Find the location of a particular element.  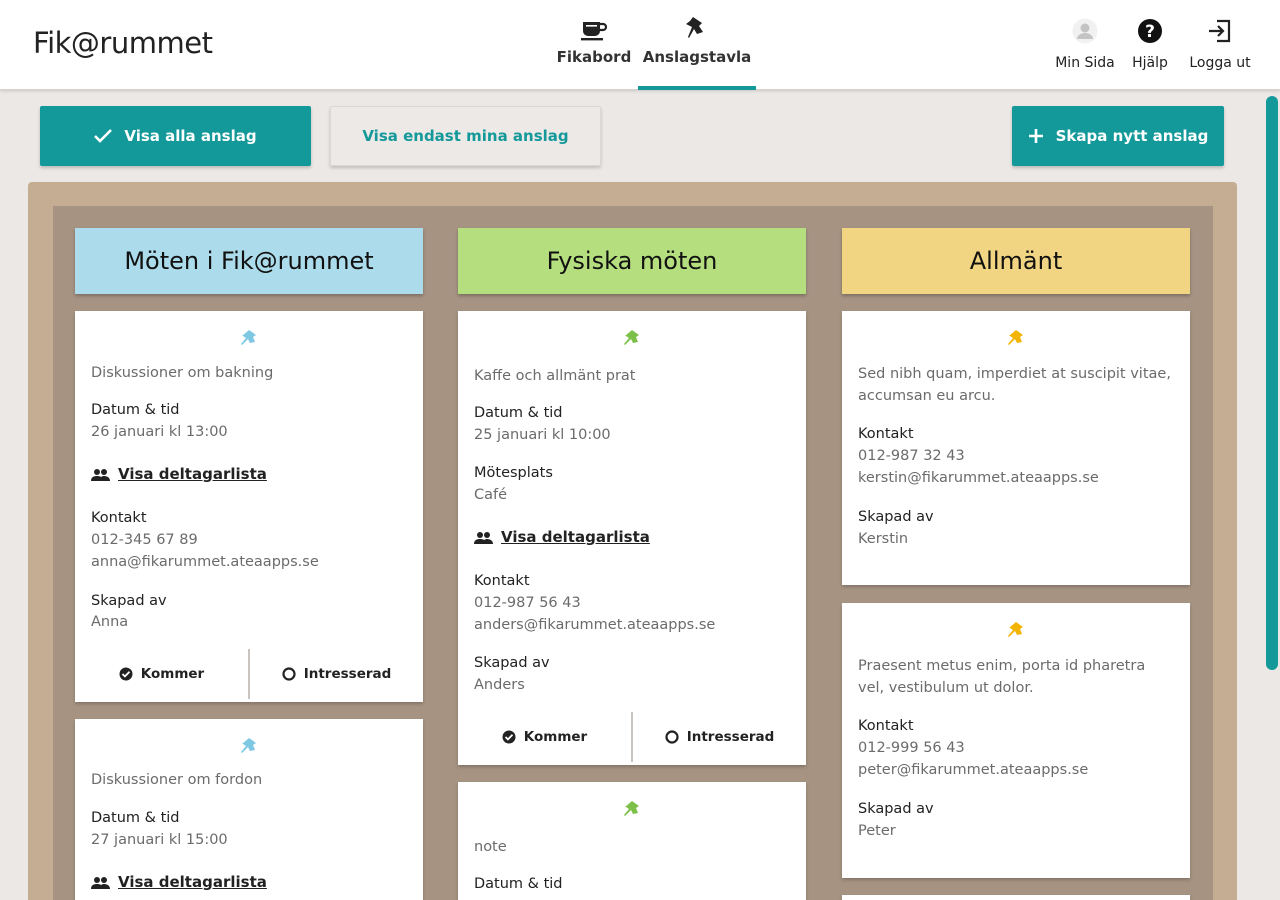

tab-fikabord: Fikabord is located at coordinates (594, 52).